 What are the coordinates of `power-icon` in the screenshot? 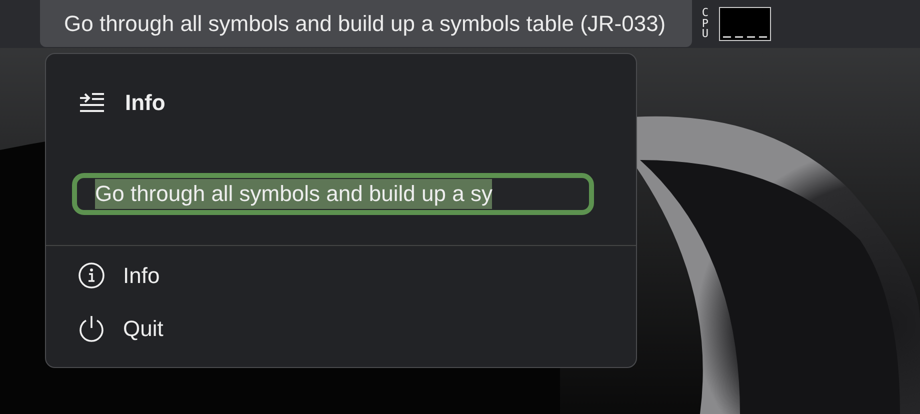 It's located at (91, 328).